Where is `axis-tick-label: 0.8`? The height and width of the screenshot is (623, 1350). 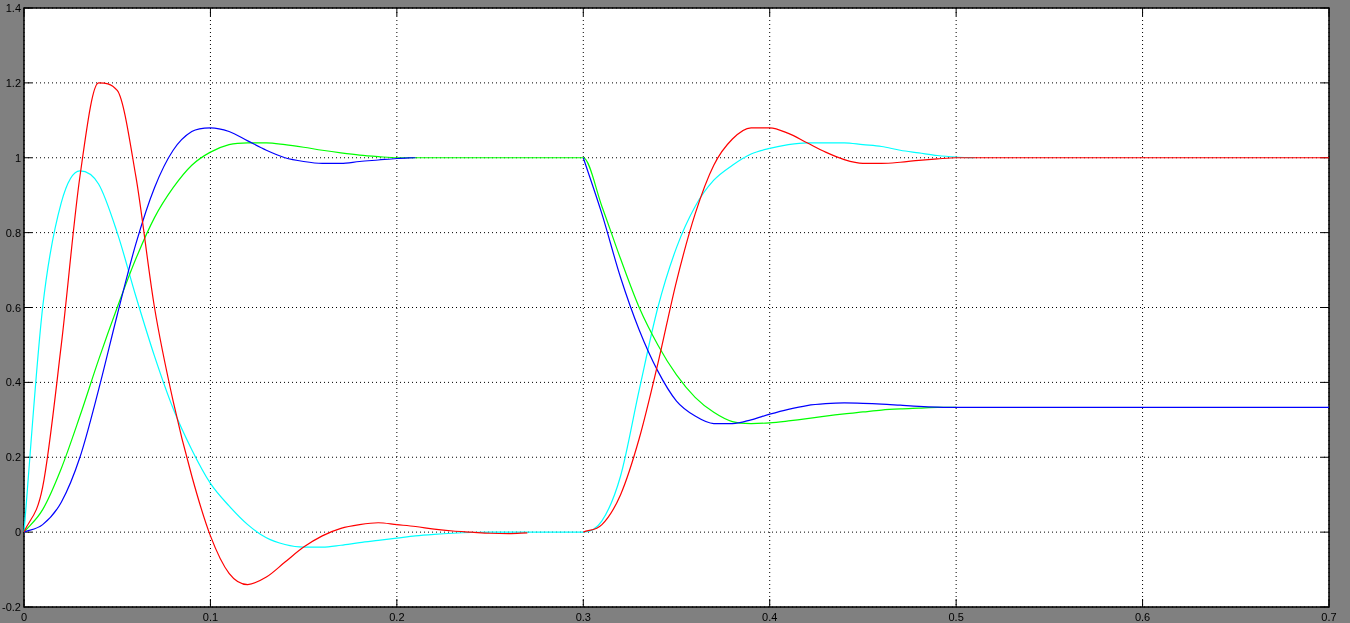
axis-tick-label: 0.8 is located at coordinates (13, 232).